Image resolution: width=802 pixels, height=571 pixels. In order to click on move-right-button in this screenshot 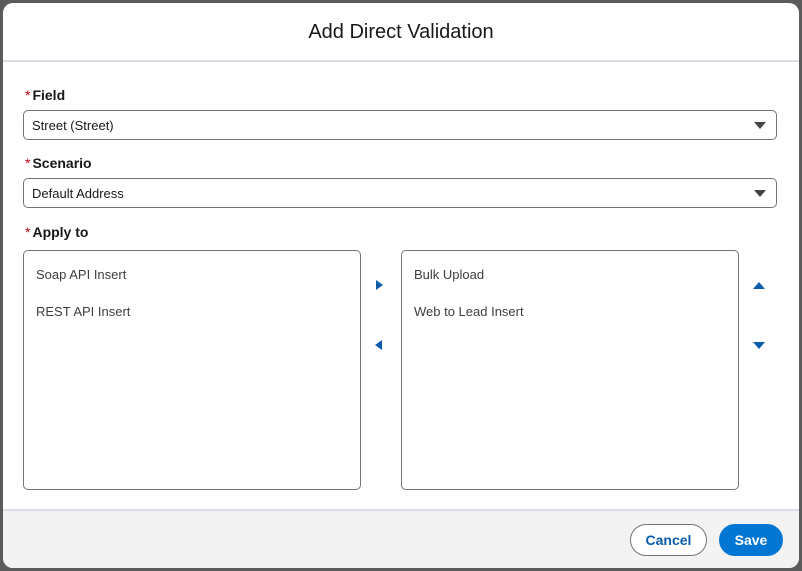, I will do `click(380, 286)`.